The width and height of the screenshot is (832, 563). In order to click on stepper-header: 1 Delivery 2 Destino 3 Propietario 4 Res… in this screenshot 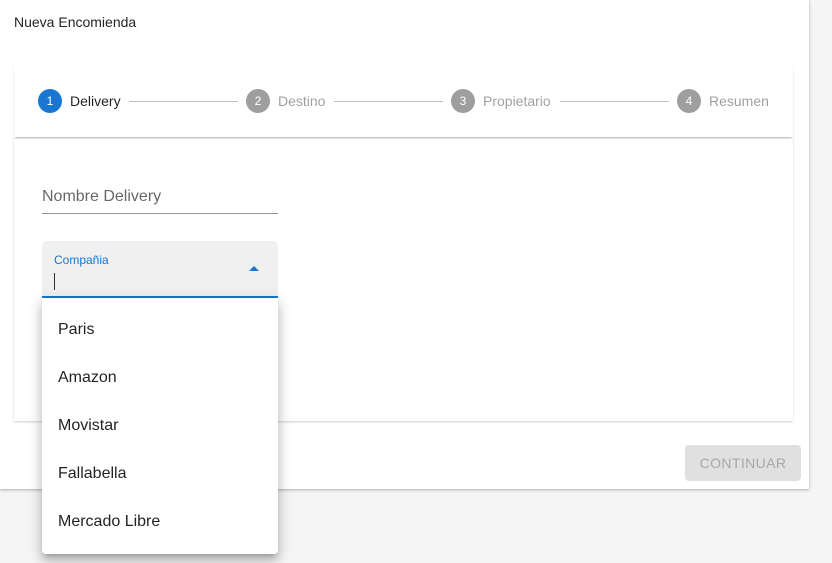, I will do `click(403, 101)`.